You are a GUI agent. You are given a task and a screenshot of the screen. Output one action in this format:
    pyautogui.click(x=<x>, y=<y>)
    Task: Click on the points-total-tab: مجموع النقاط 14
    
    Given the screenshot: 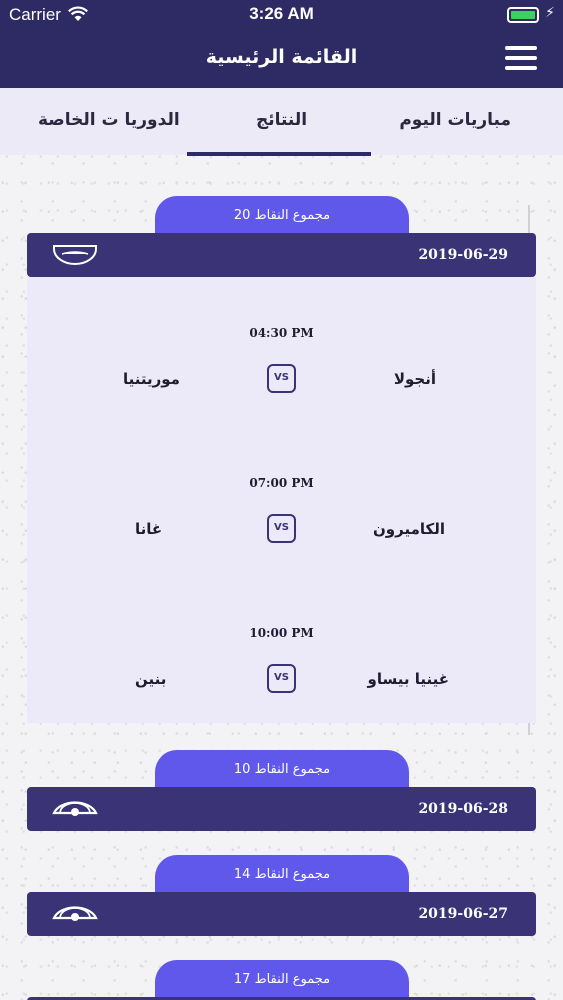 What is the action you would take?
    pyautogui.click(x=282, y=874)
    